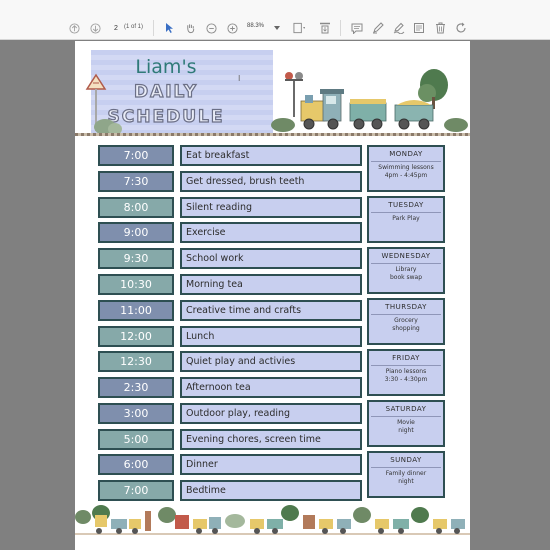  I want to click on activity-cell: Dinner, so click(271, 464).